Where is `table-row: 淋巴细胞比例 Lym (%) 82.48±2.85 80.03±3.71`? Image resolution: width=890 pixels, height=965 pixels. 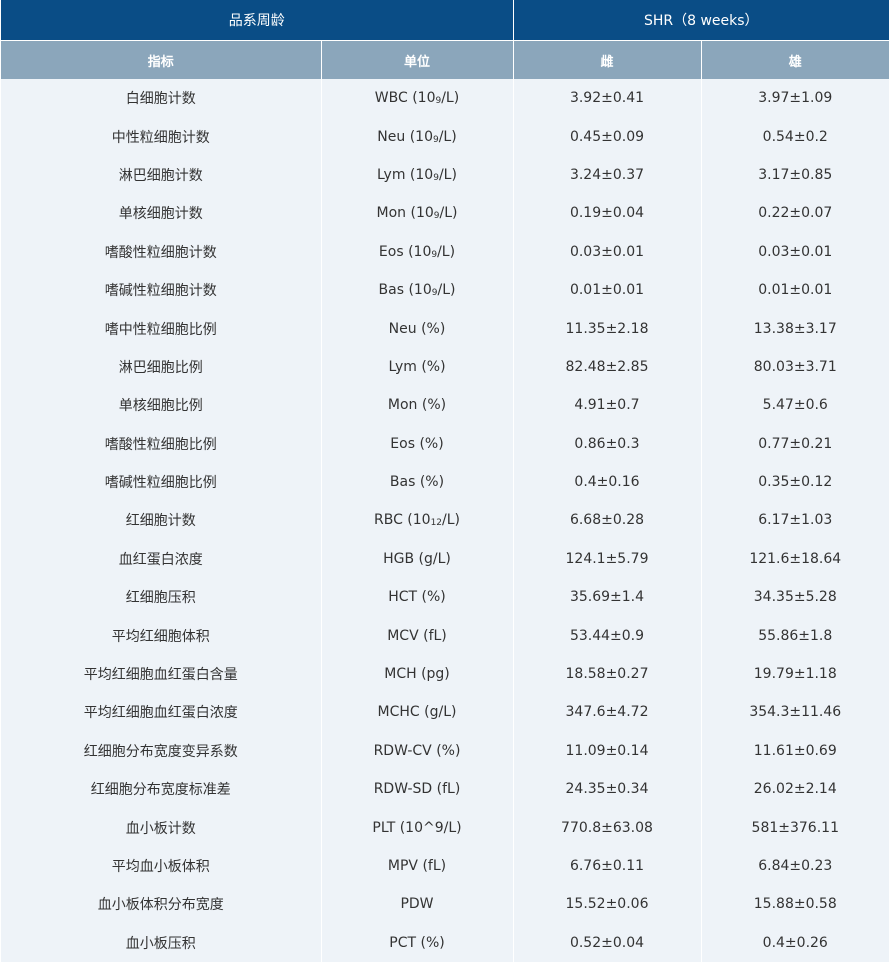 table-row: 淋巴细胞比例 Lym (%) 82.48±2.85 80.03±3.71 is located at coordinates (445, 367).